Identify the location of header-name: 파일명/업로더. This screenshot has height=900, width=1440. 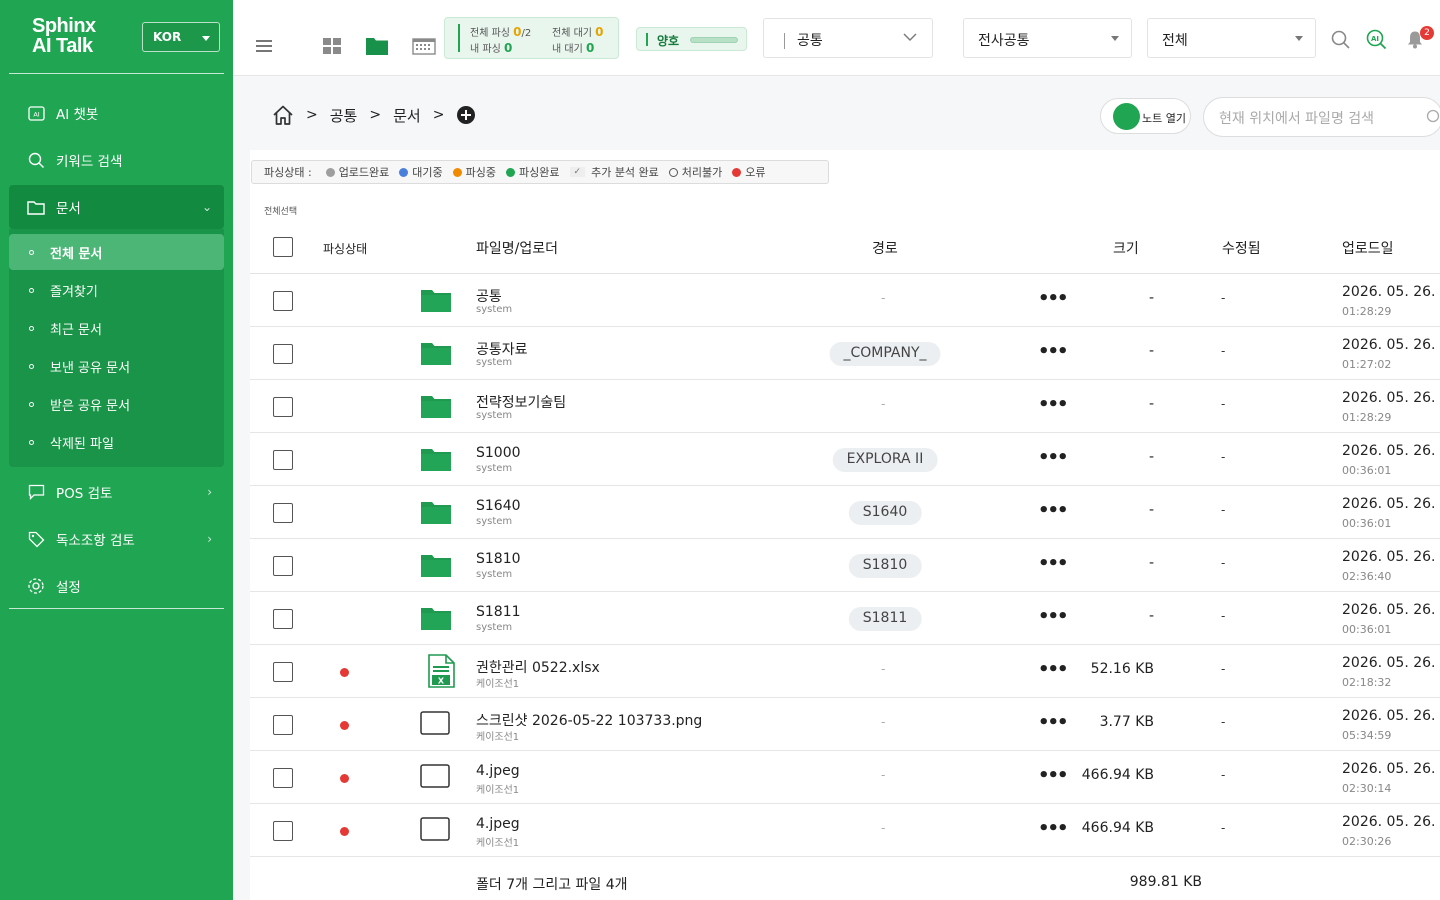
(517, 248).